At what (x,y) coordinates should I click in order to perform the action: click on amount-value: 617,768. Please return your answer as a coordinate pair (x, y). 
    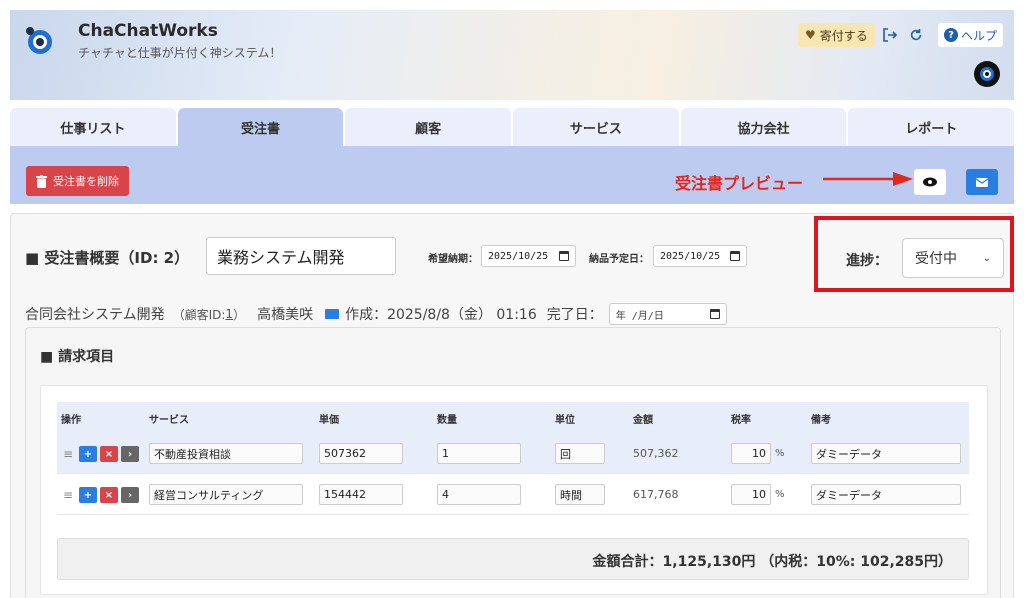
    Looking at the image, I should click on (656, 494).